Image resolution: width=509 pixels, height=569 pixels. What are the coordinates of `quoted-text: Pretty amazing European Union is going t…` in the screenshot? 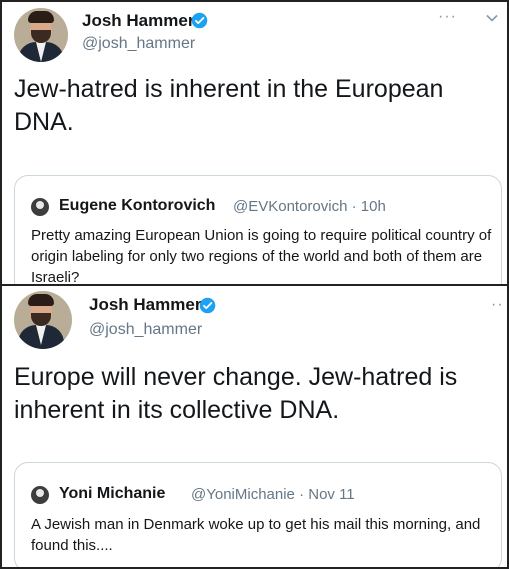 It's located at (261, 255).